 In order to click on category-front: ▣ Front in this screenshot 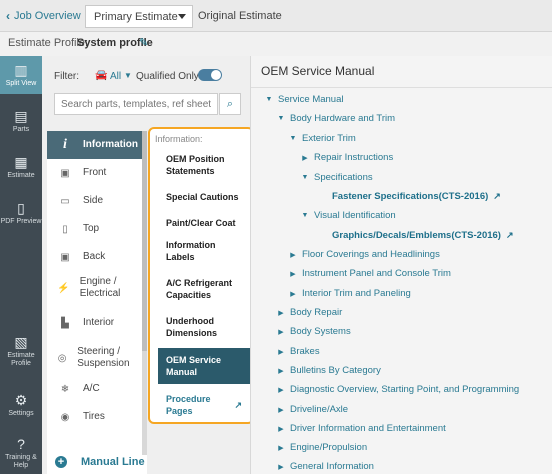, I will do `click(97, 173)`.